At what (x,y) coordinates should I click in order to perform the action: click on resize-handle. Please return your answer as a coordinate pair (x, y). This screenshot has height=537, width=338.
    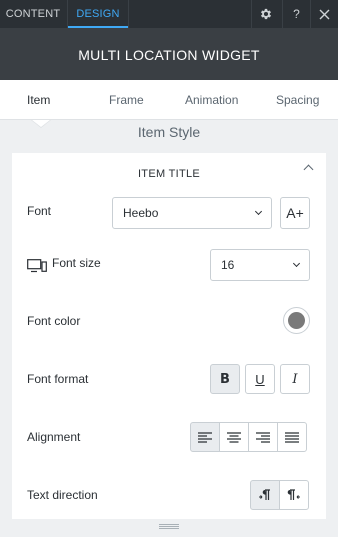
    Looking at the image, I should click on (169, 526).